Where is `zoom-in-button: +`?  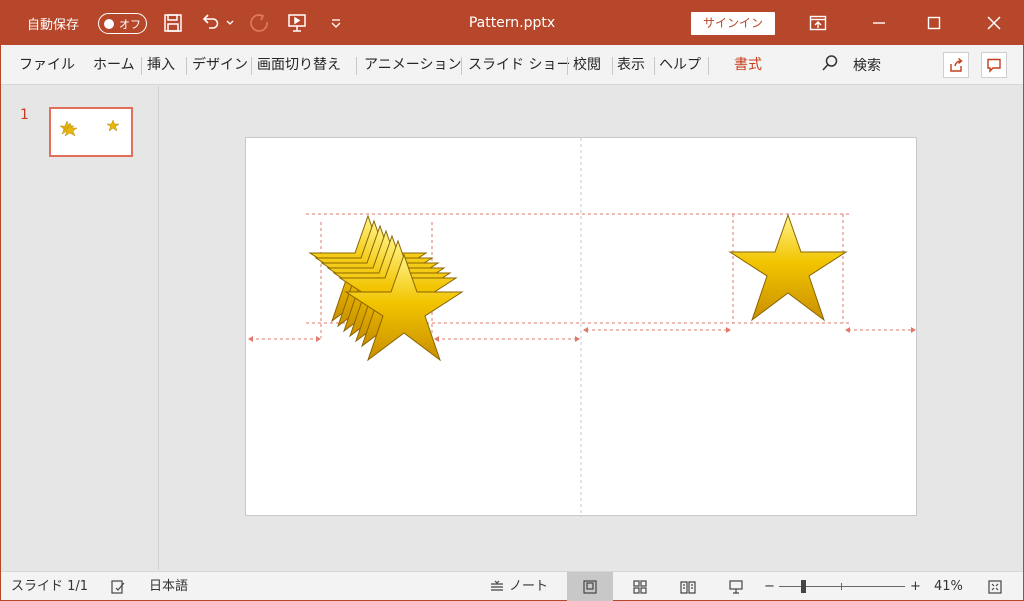
zoom-in-button: + is located at coordinates (915, 586).